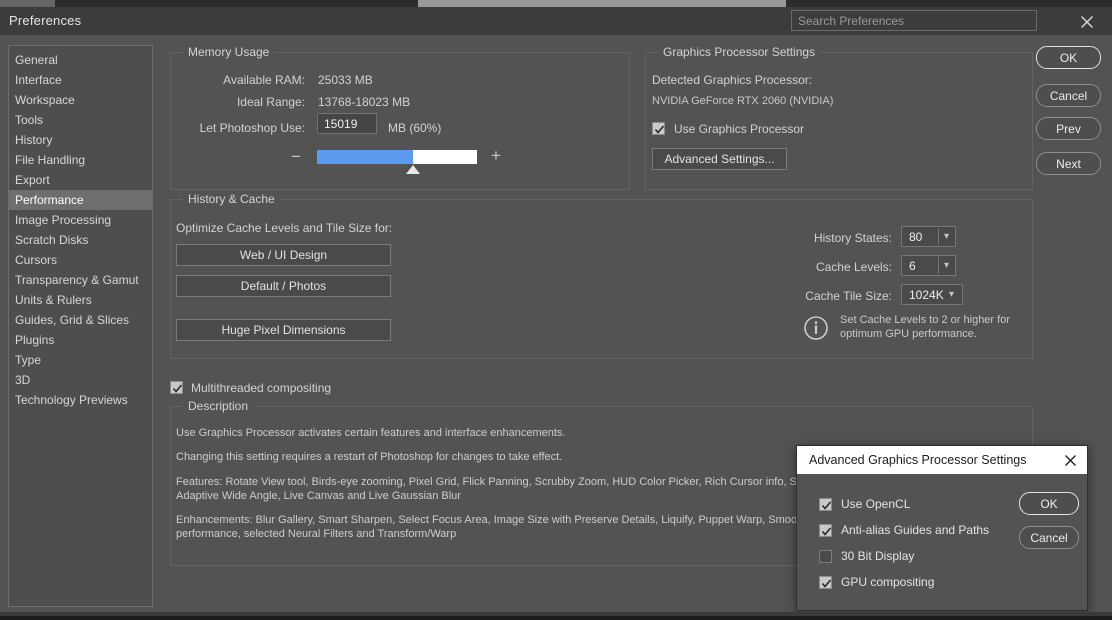  Describe the element at coordinates (270, 102) in the screenshot. I see `ideal-range-label: Ideal Range:` at that location.